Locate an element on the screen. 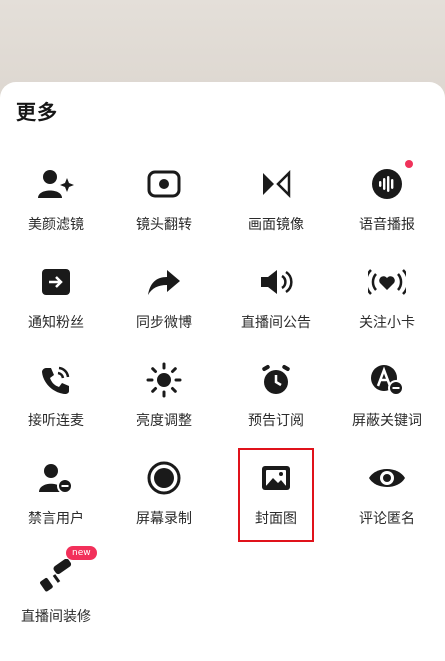 This screenshot has height=661, width=445. item-label: 关注小卡 is located at coordinates (387, 323).